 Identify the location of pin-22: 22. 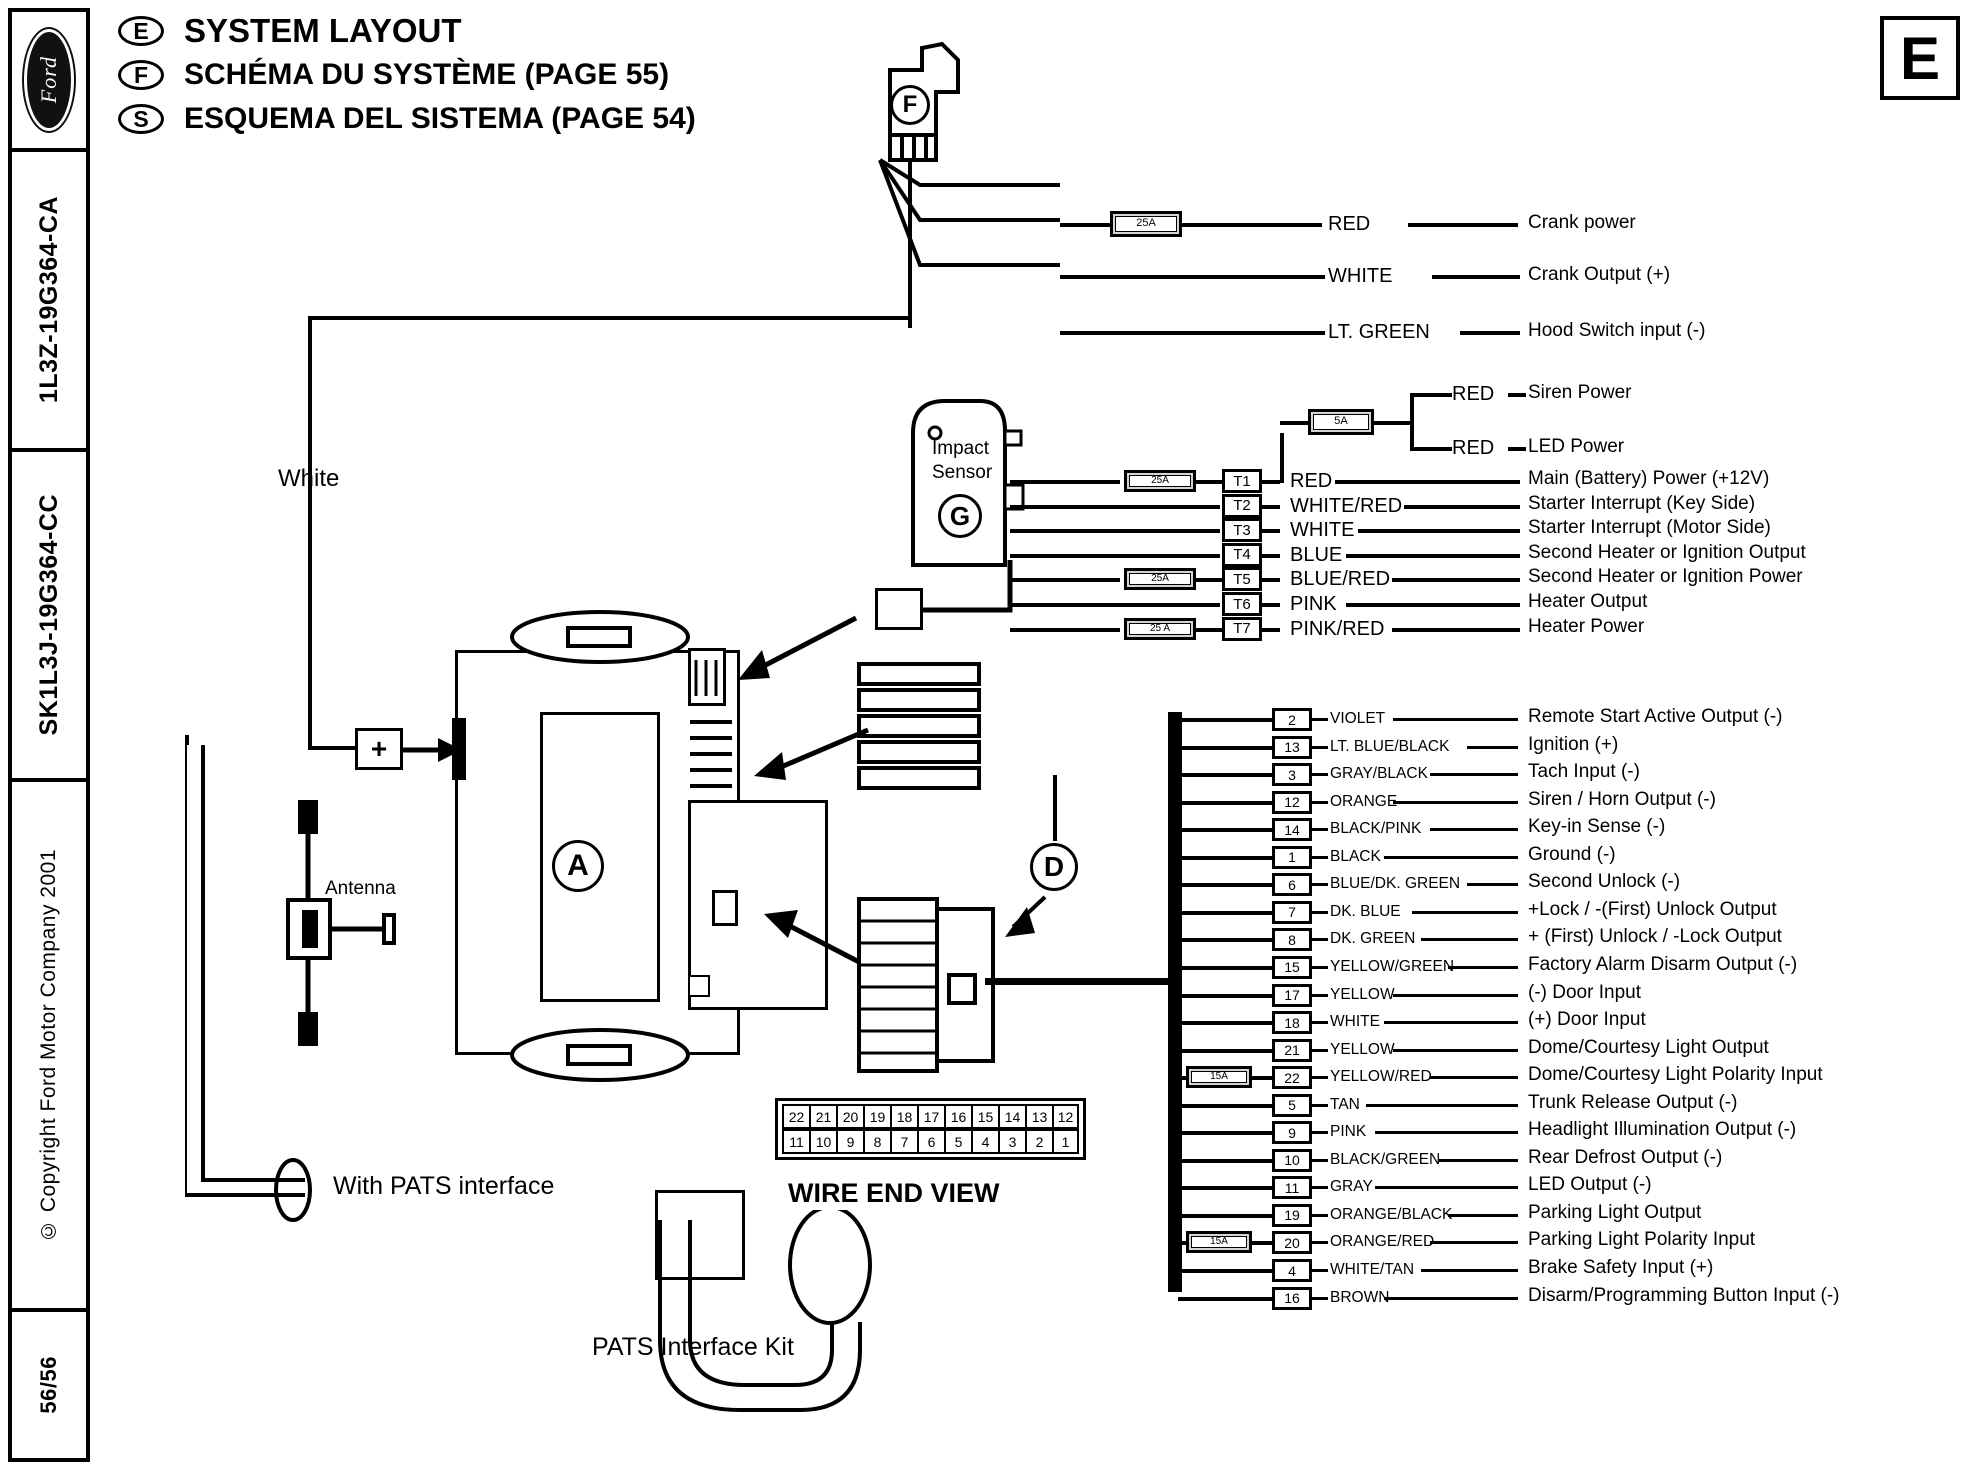
(1292, 1078).